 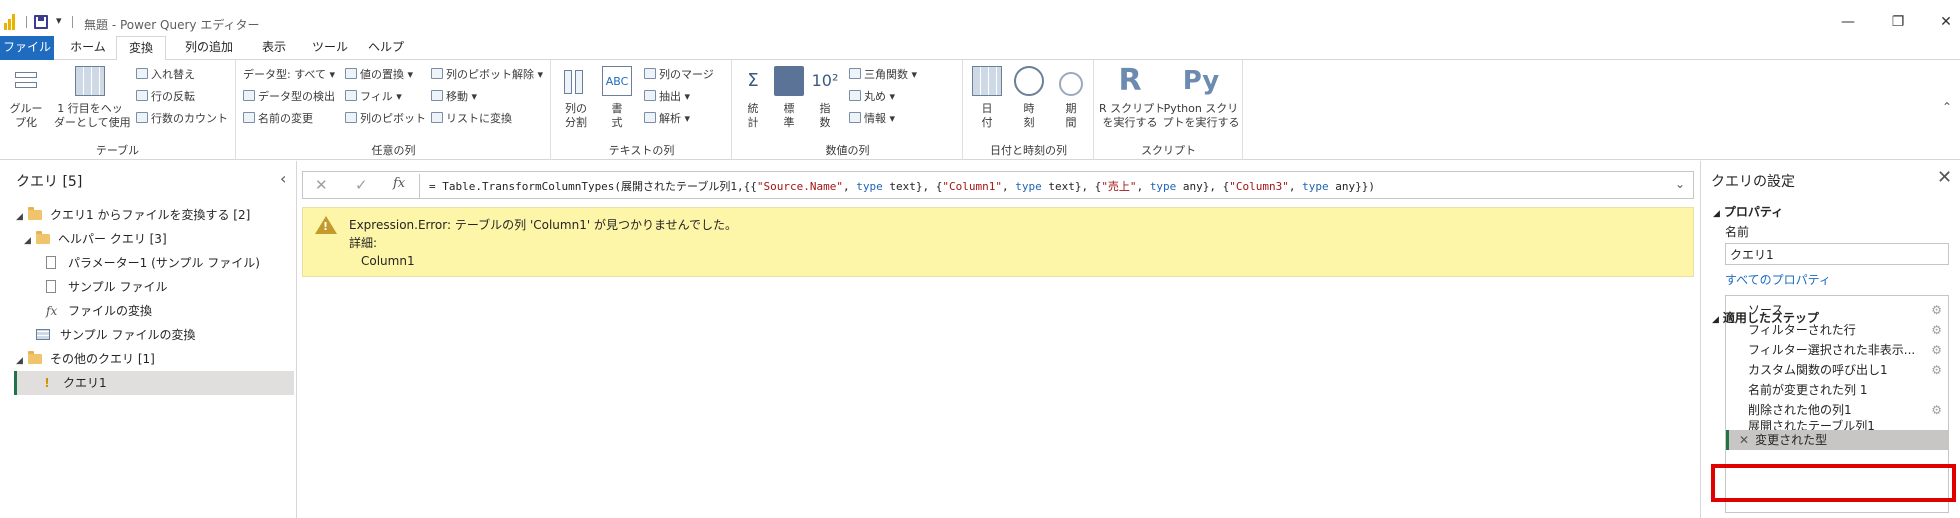 What do you see at coordinates (1071, 98) in the screenshot?
I see `duration-button: 期 間` at bounding box center [1071, 98].